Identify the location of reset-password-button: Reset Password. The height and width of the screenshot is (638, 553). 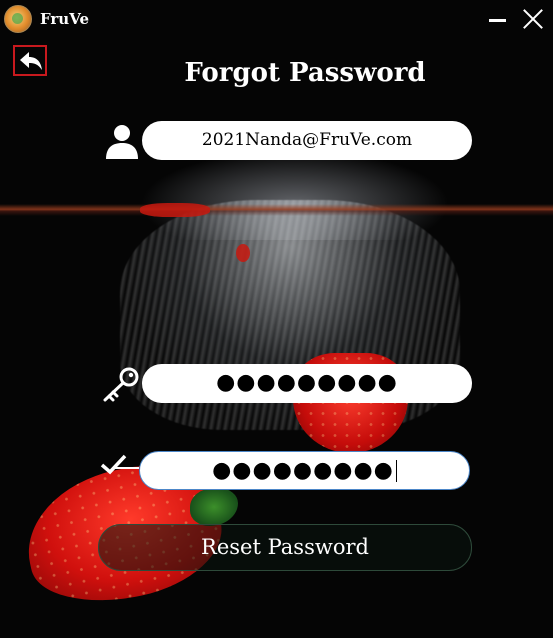
(285, 547).